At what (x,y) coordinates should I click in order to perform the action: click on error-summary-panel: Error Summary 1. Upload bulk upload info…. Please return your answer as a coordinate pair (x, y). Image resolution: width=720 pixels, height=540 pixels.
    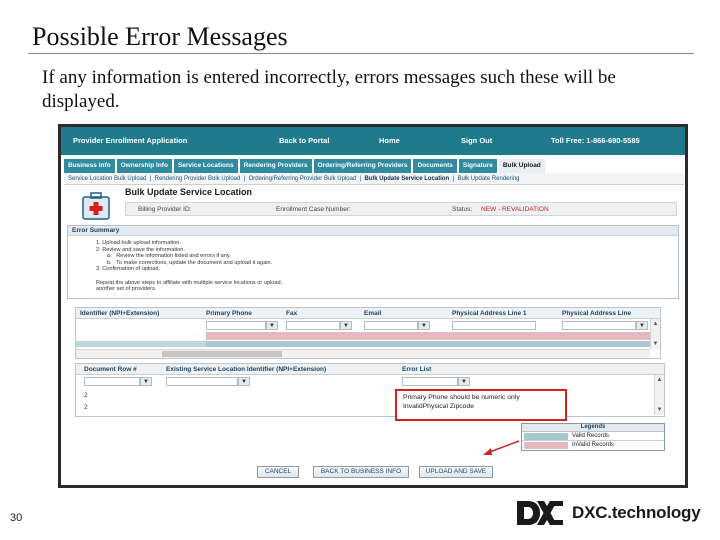
    Looking at the image, I should click on (373, 262).